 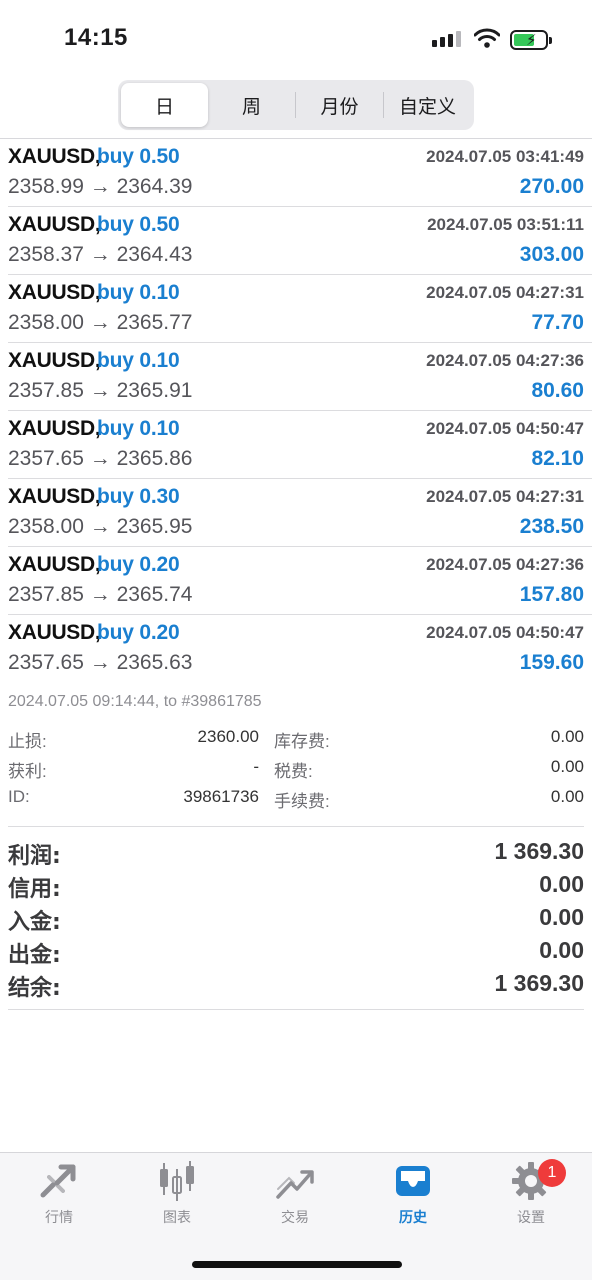 I want to click on id-label: ID:, so click(x=19, y=796).